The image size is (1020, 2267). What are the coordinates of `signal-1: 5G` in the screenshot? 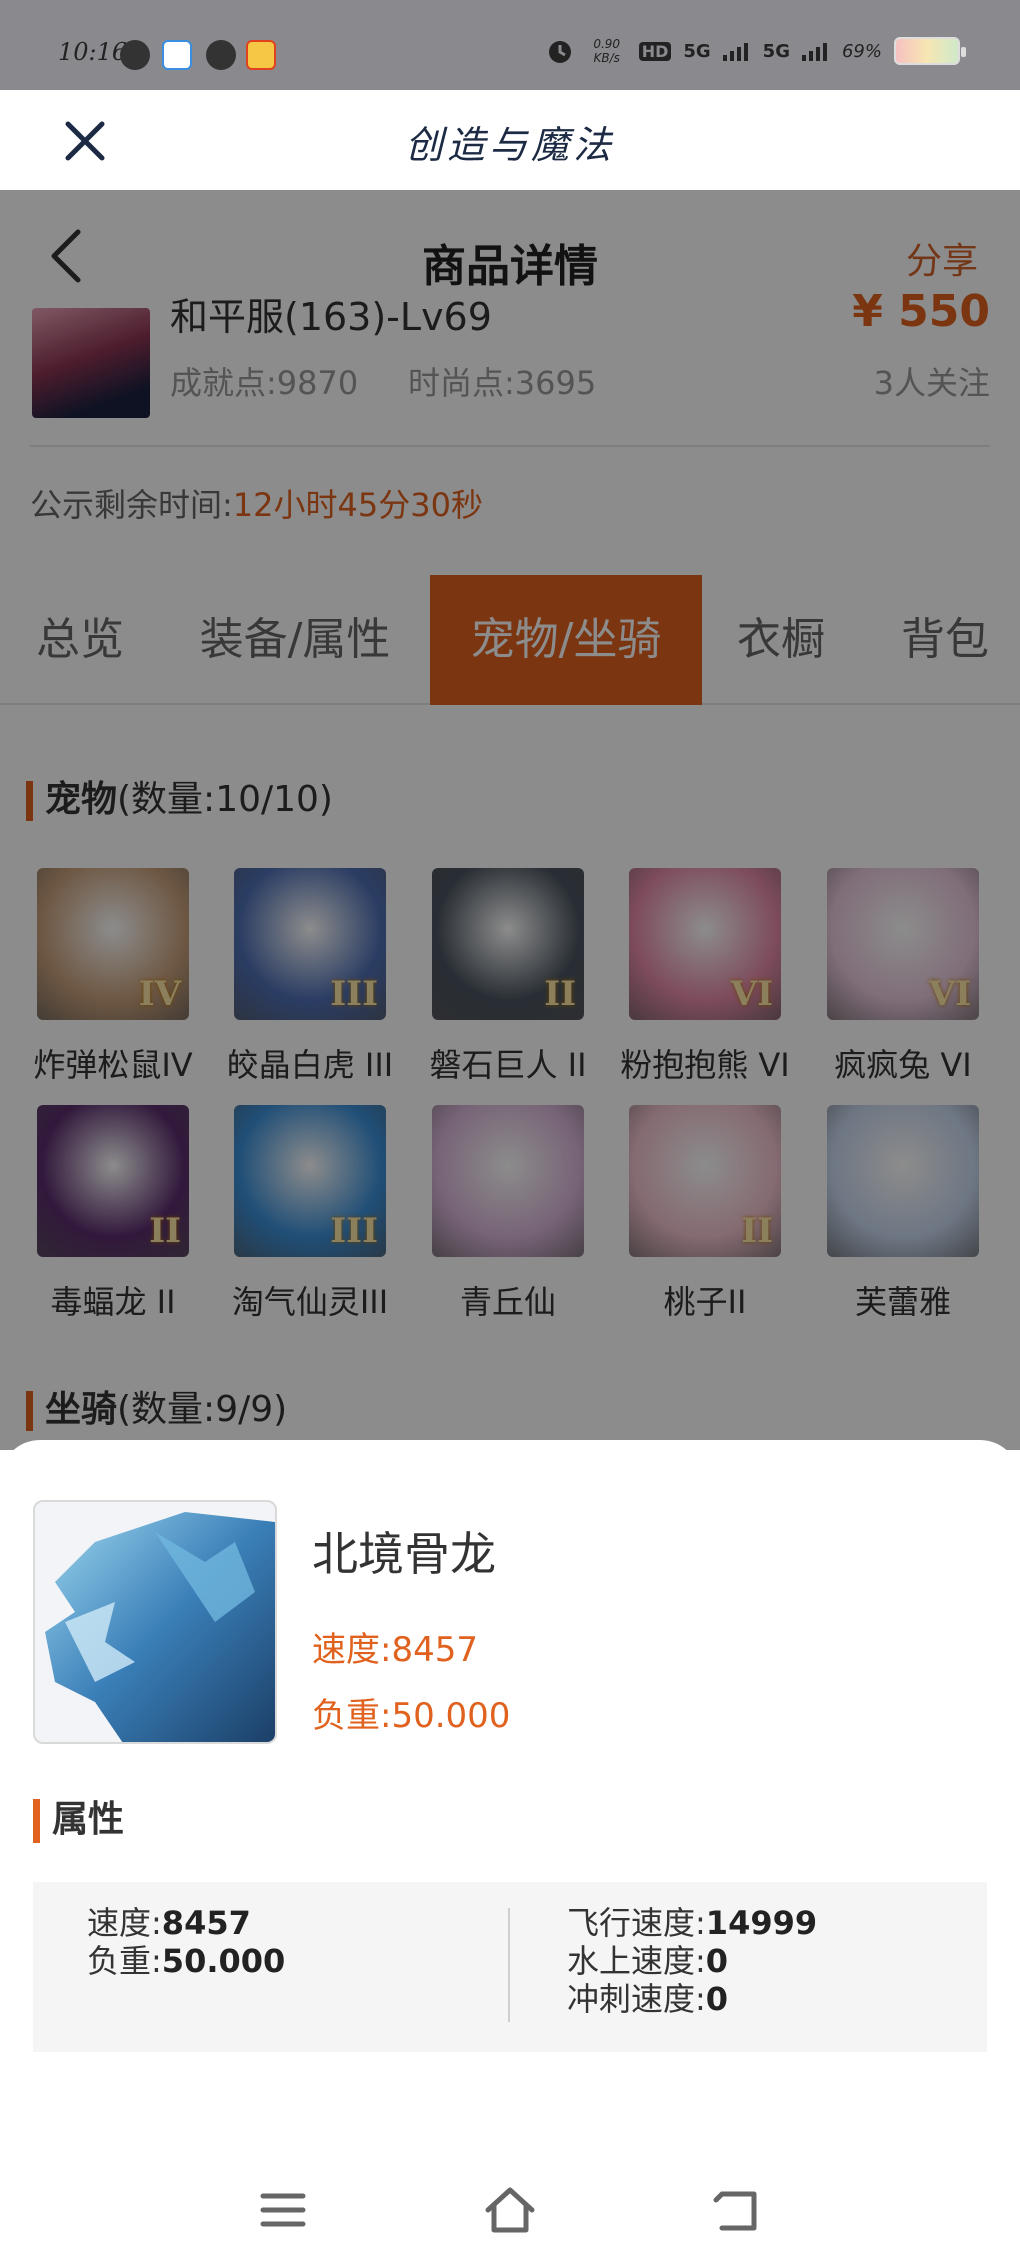 It's located at (697, 51).